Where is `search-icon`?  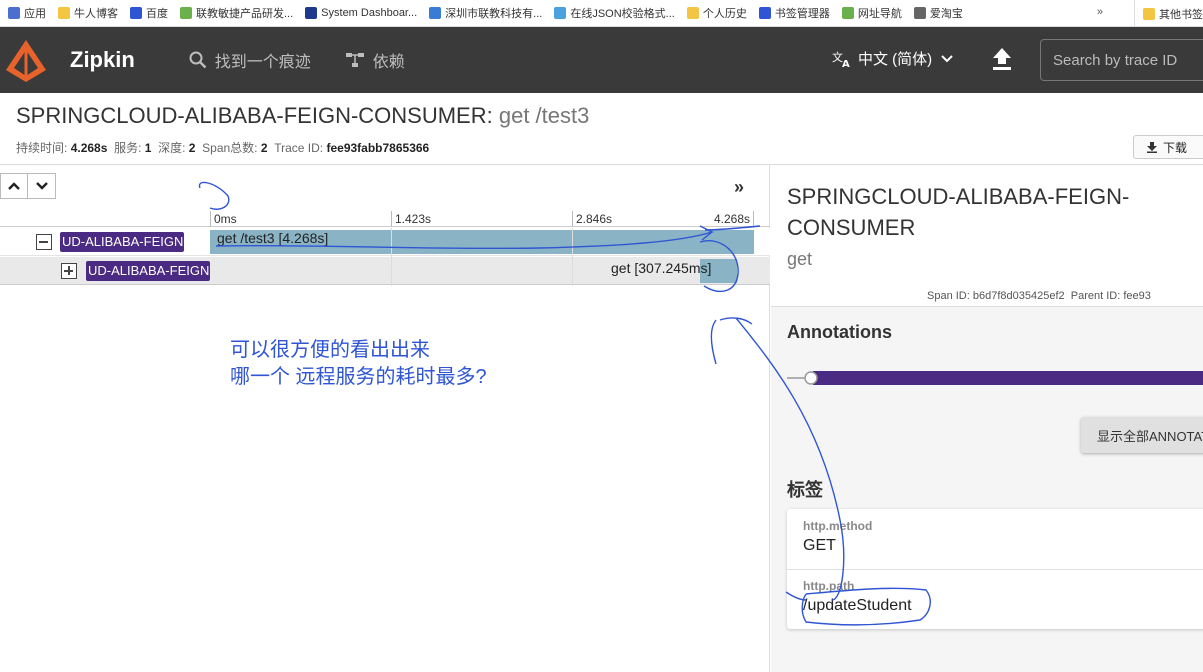
search-icon is located at coordinates (198, 60).